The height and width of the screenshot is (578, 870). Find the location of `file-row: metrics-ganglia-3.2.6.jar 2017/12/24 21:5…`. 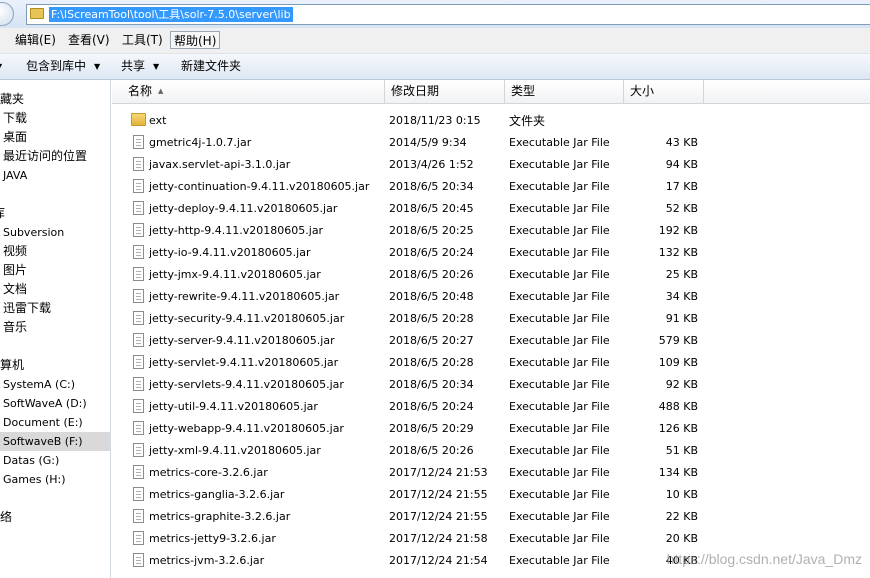

file-row: metrics-ganglia-3.2.6.jar 2017/12/24 21:5… is located at coordinates (491, 495).